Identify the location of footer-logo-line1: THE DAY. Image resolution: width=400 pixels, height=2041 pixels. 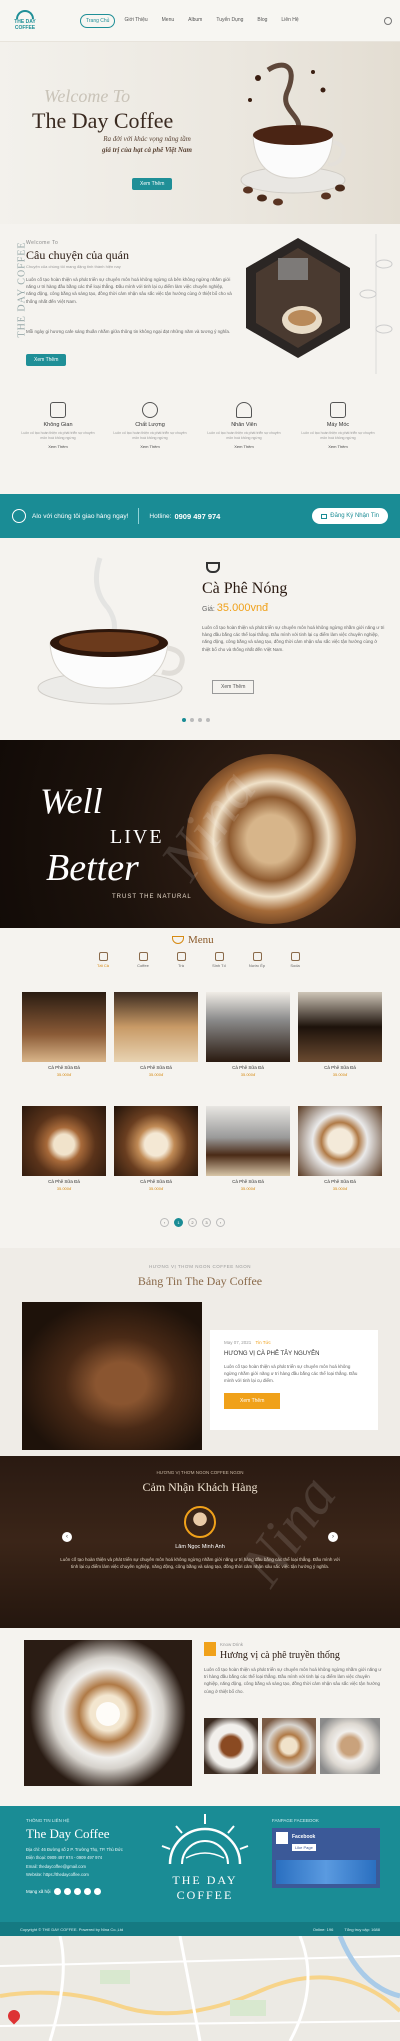
(205, 1880).